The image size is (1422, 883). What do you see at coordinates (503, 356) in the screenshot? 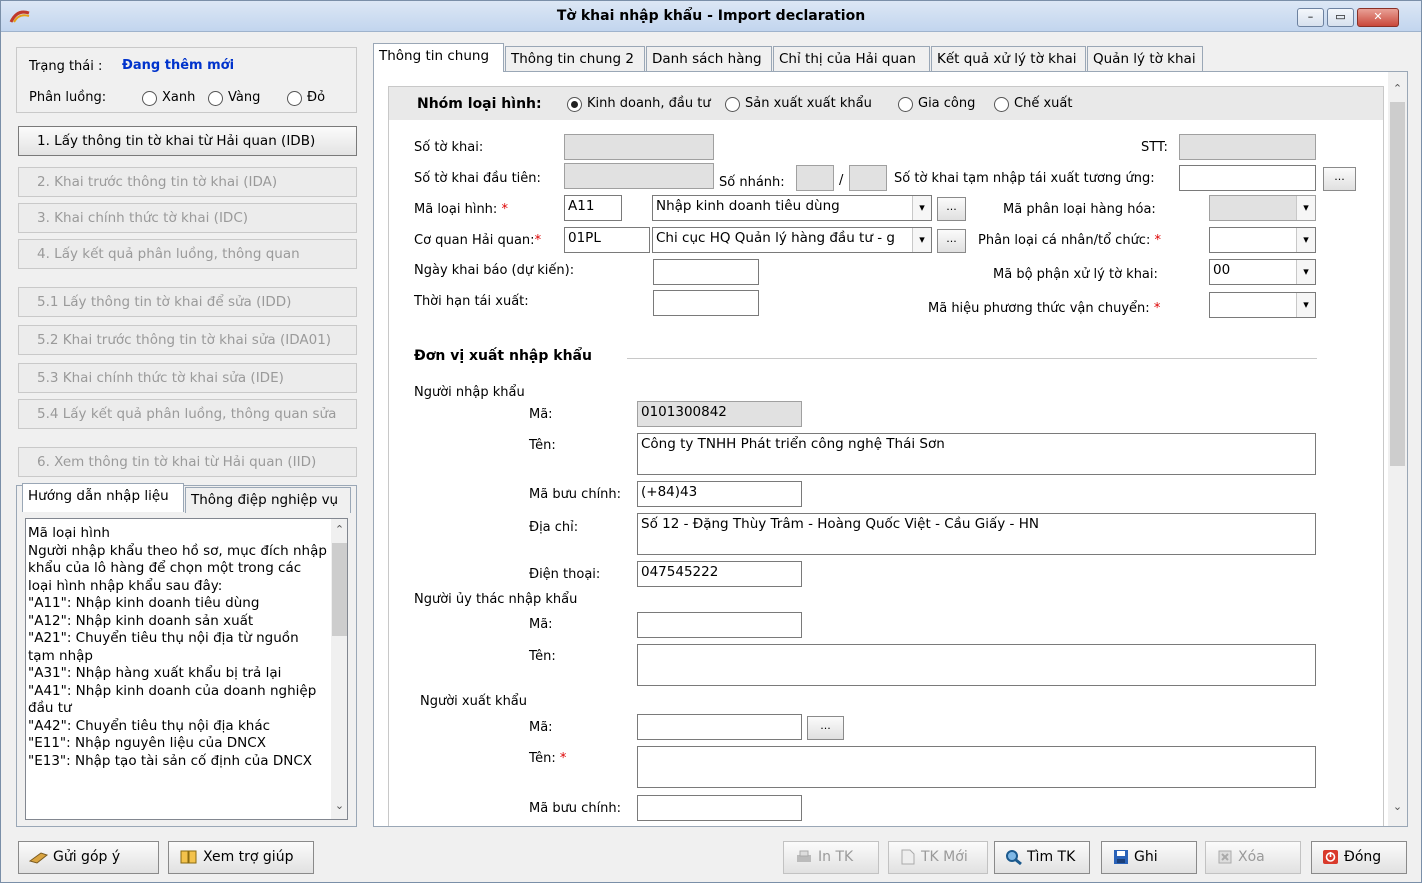
I see `section-import-export-units: Đơn vị xuất nhập khẩu` at bounding box center [503, 356].